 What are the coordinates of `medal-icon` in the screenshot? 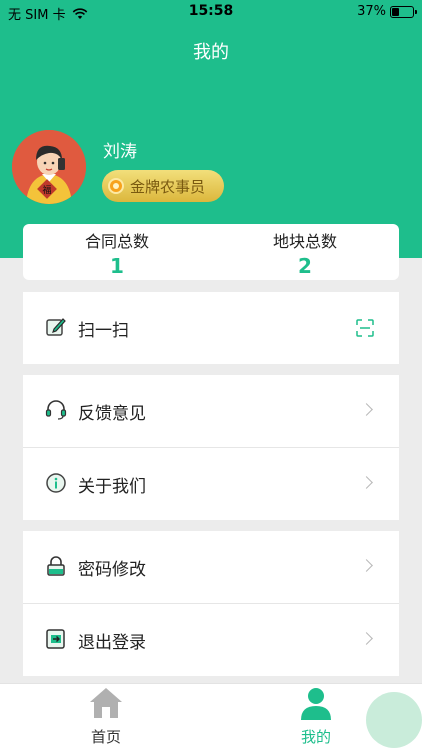 It's located at (116, 186).